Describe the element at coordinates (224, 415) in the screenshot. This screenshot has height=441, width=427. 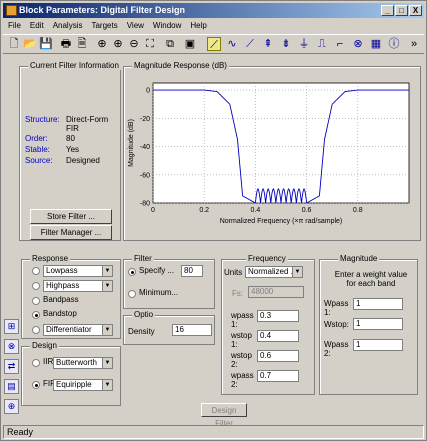
I see `design-filter-button: Design Filter` at that location.